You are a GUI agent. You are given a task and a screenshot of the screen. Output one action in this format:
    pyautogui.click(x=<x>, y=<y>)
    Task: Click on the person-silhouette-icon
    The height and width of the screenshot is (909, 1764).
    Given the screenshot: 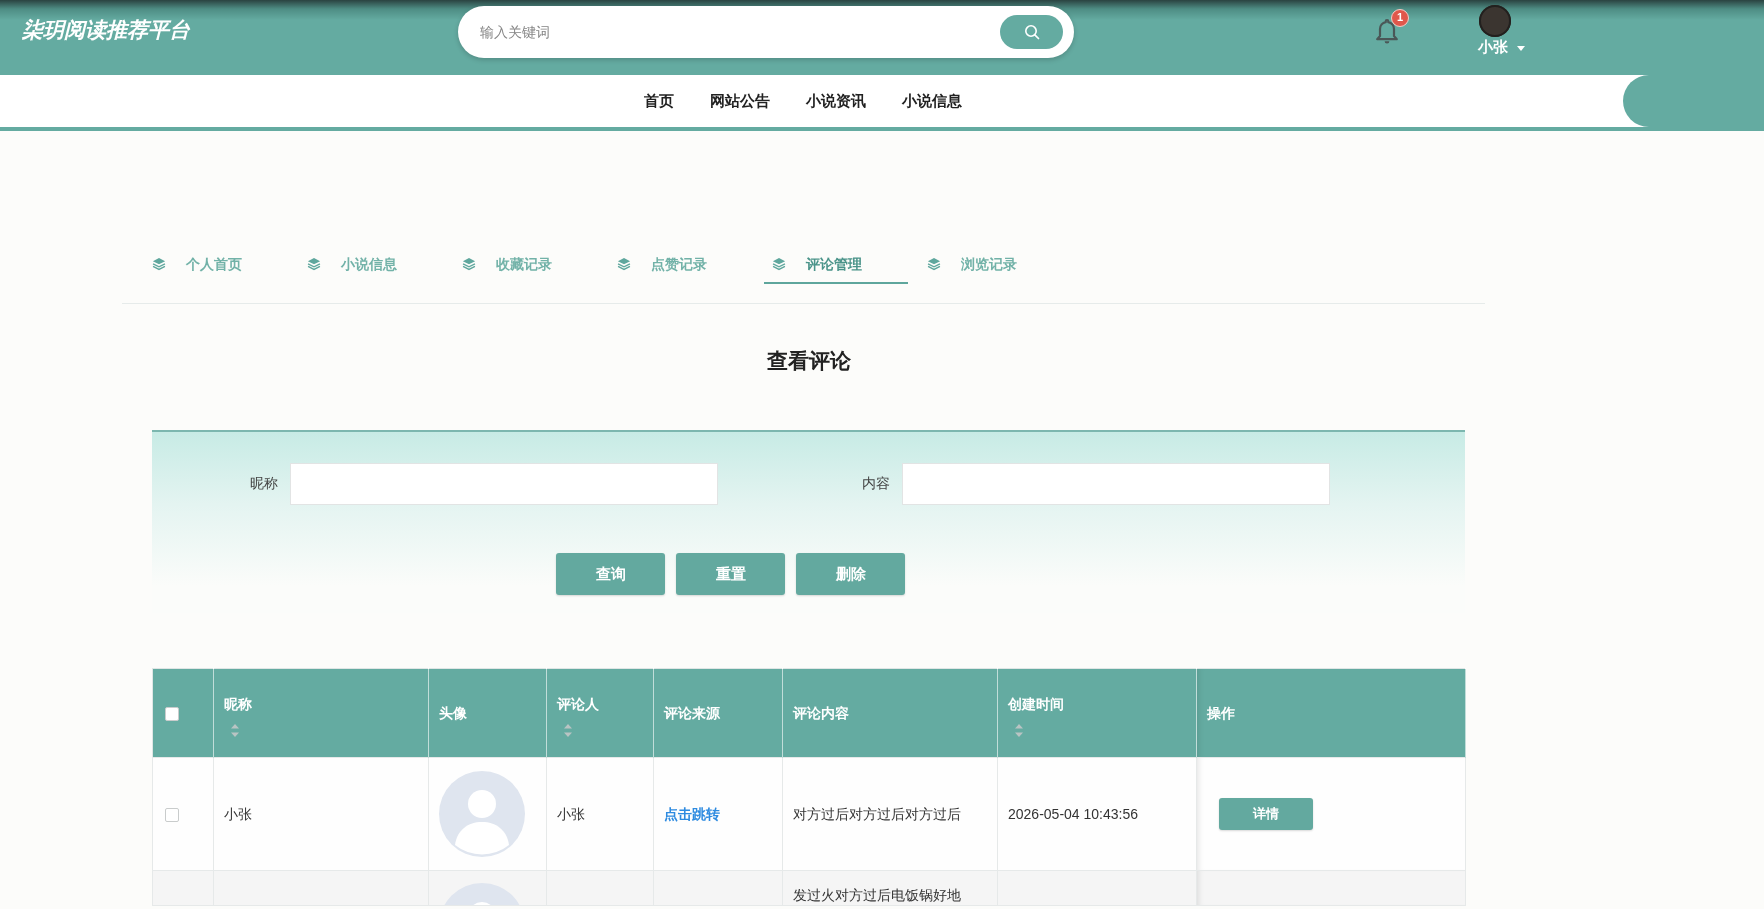 What is the action you would take?
    pyautogui.click(x=482, y=814)
    